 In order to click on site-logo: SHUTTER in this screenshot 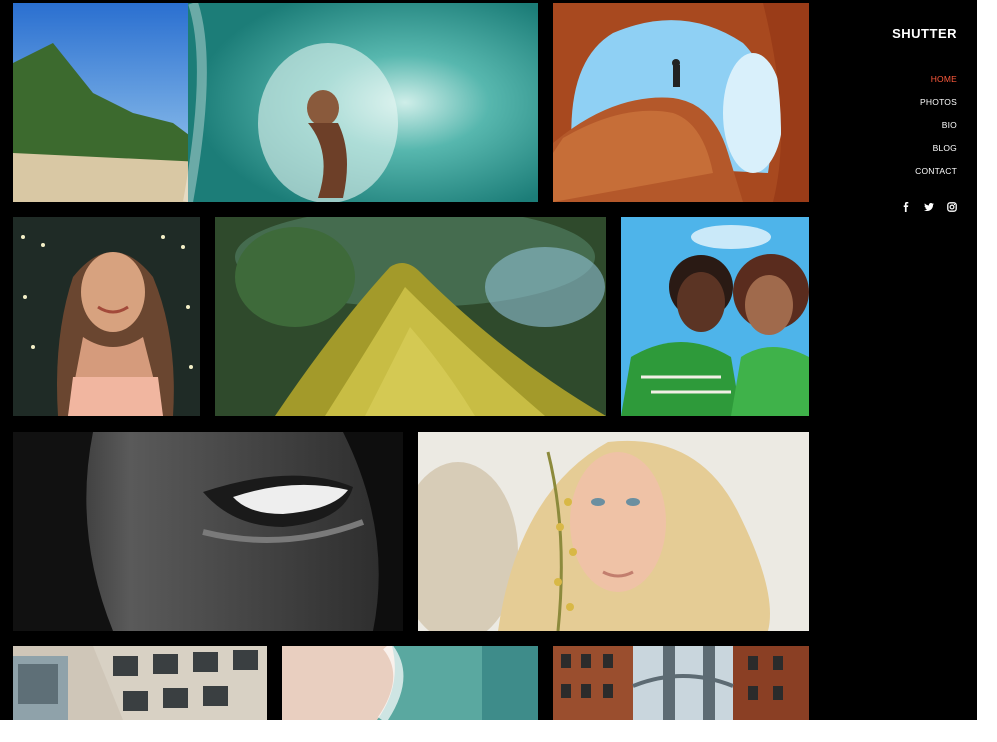, I will do `click(924, 33)`.